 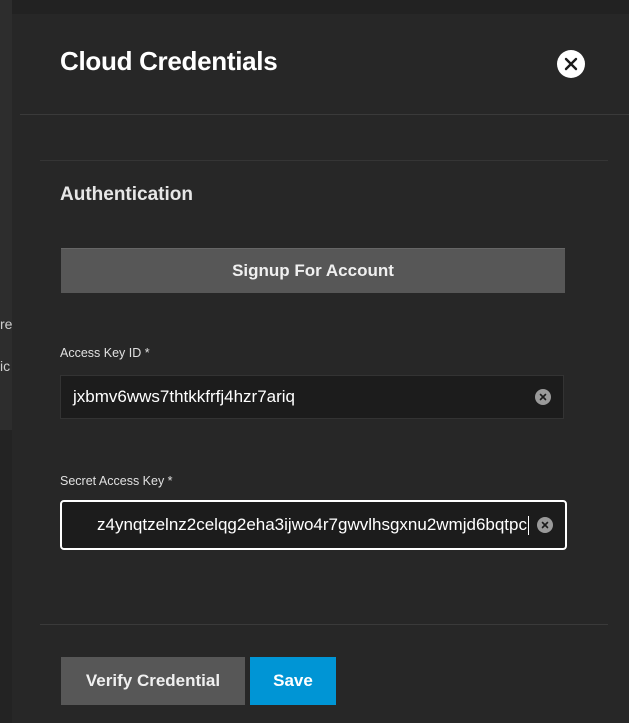 What do you see at coordinates (313, 270) in the screenshot?
I see `signup-for-account-button: Signup For Account` at bounding box center [313, 270].